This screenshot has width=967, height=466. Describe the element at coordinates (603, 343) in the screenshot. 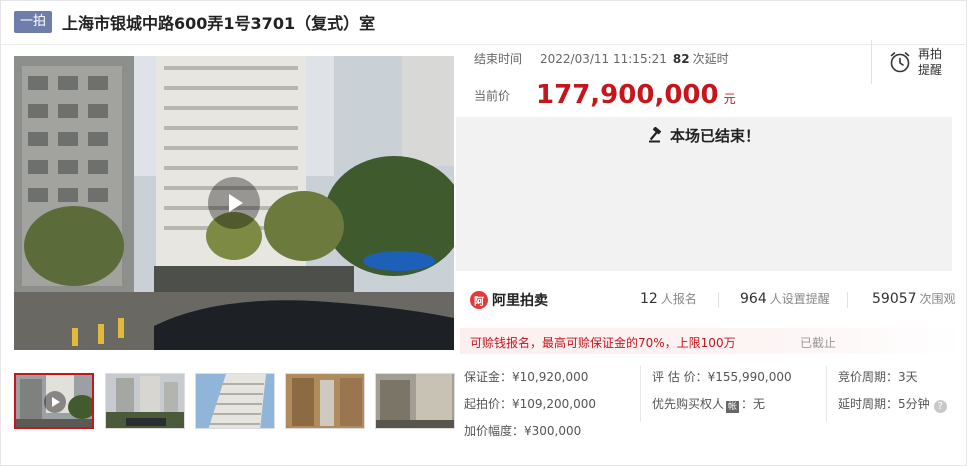

I see `credit-notice-text: 可赊钱报名，最高可赊保证金的70%，上限100万` at that location.